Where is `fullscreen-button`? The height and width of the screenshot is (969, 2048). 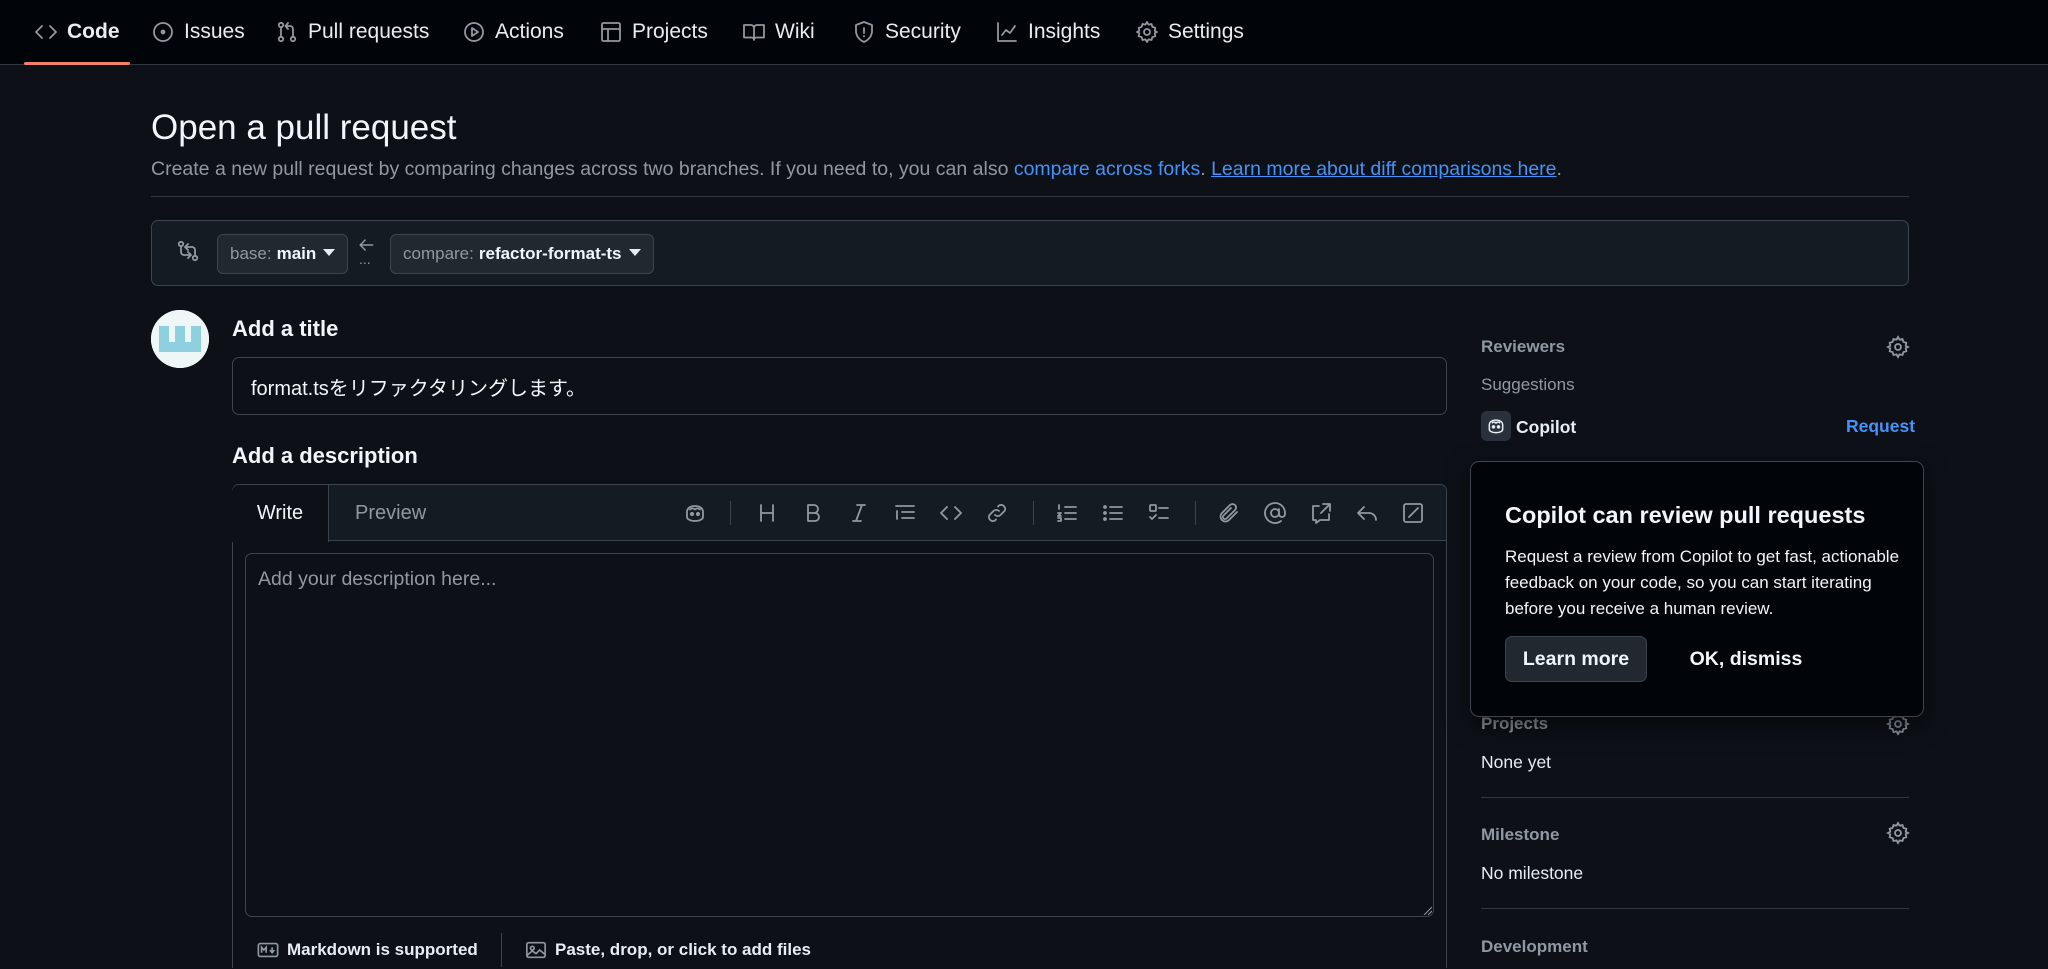
fullscreen-button is located at coordinates (1413, 513).